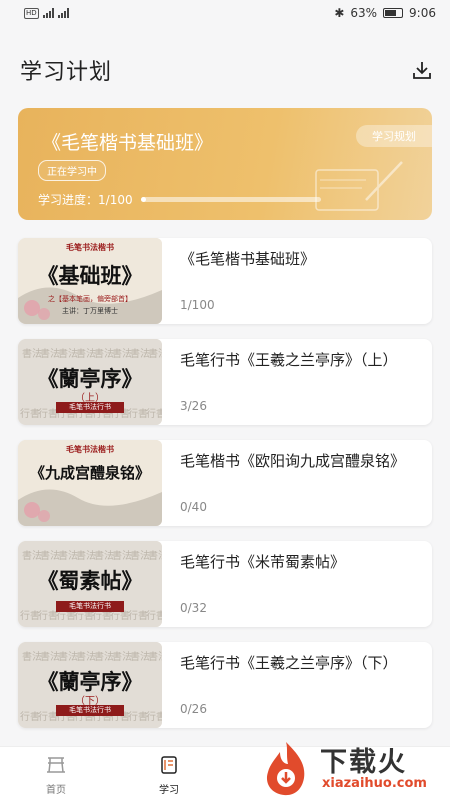 The image size is (450, 800). Describe the element at coordinates (90, 483) in the screenshot. I see `course-cover-image: 毛笔书法楷书《九成宫醴泉铭》` at that location.